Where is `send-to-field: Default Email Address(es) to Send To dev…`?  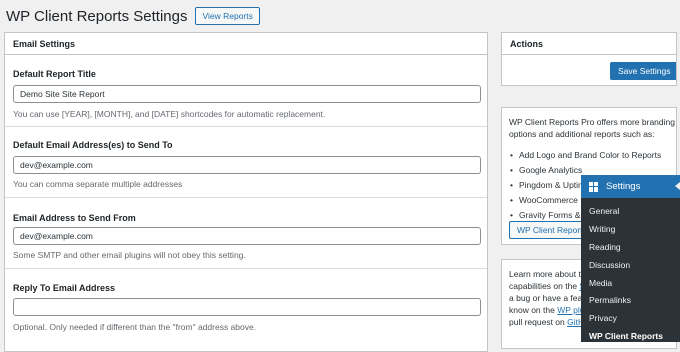 send-to-field: Default Email Address(es) to Send To dev… is located at coordinates (246, 162).